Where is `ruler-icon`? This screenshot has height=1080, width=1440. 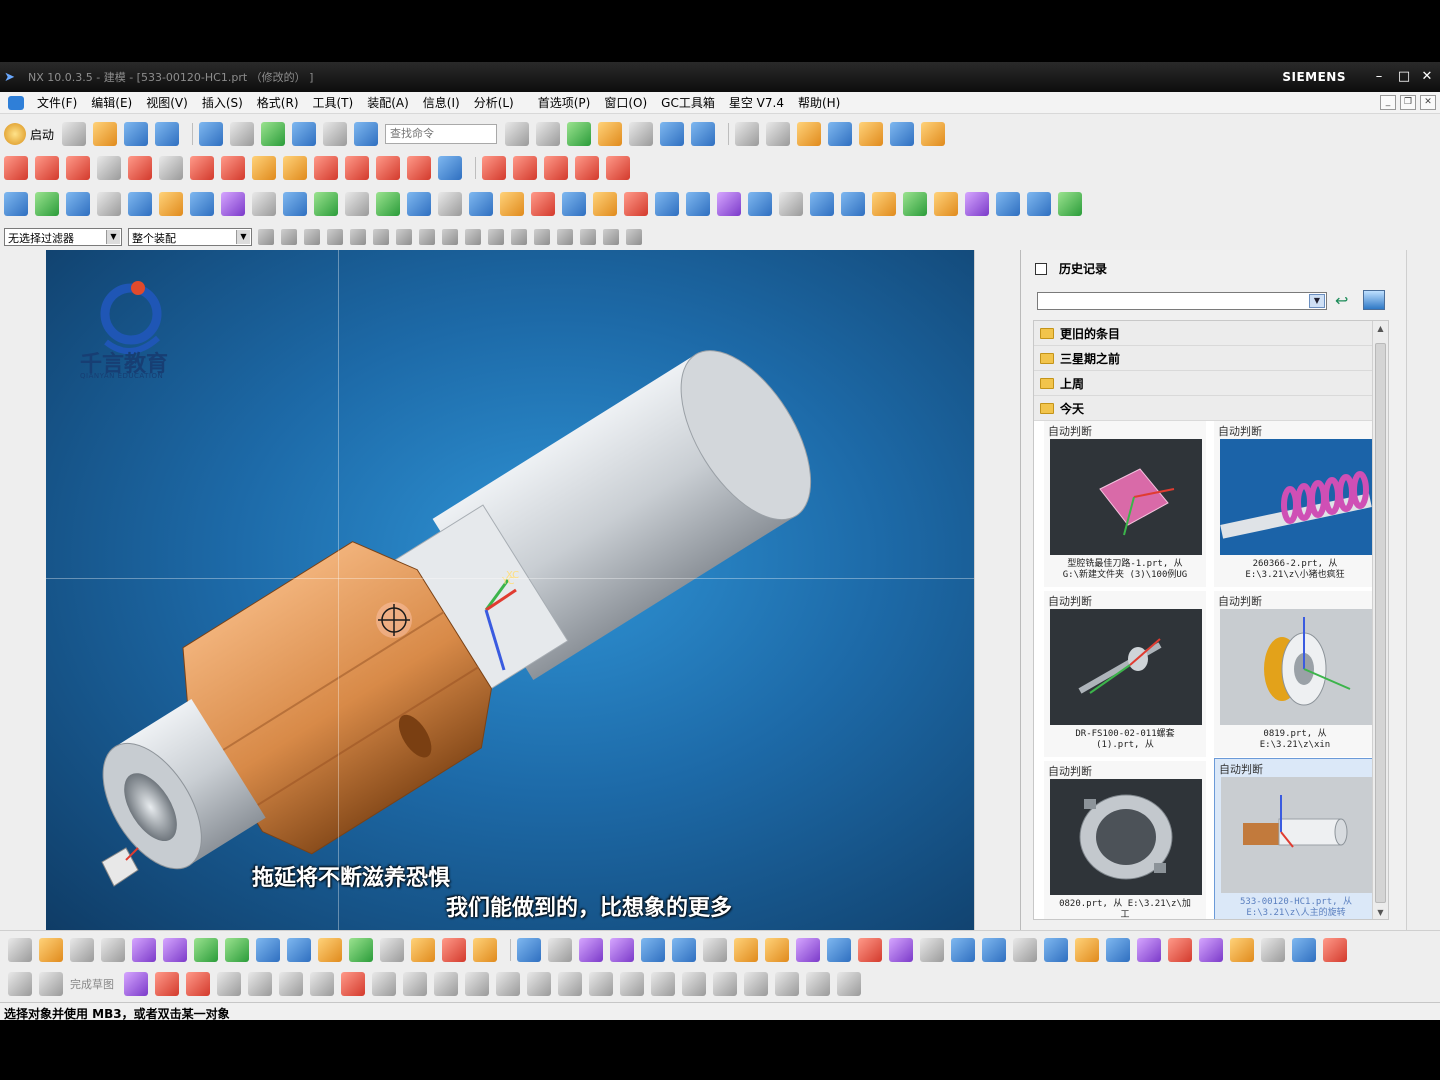
ruler-icon is located at coordinates (933, 134).